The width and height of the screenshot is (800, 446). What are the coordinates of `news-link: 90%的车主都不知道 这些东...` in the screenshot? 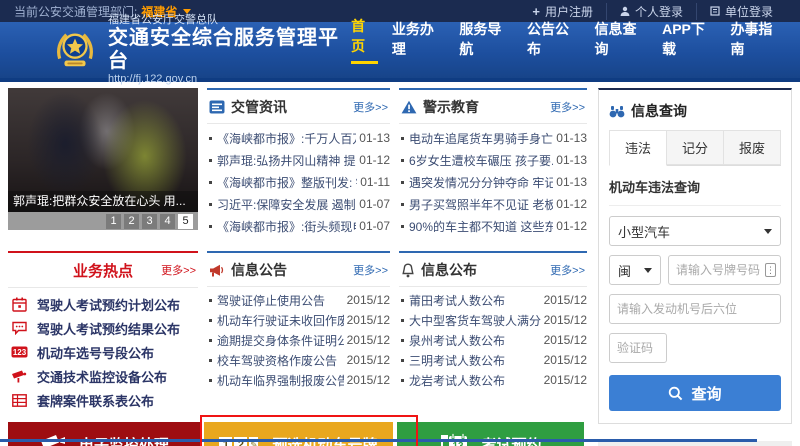 It's located at (481, 226).